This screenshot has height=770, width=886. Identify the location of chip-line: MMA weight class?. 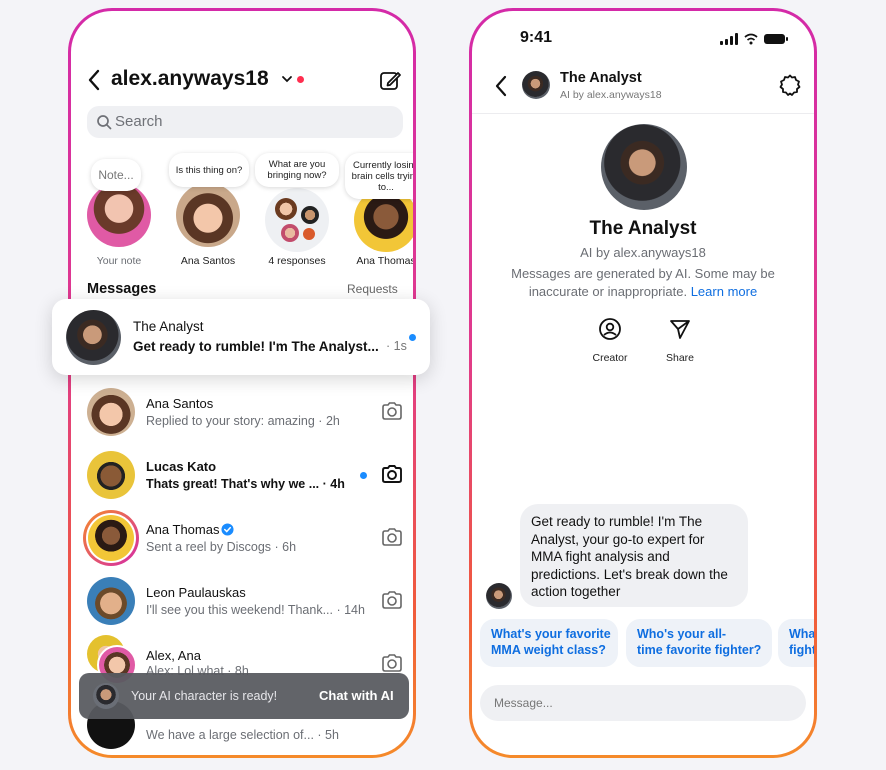
(548, 650).